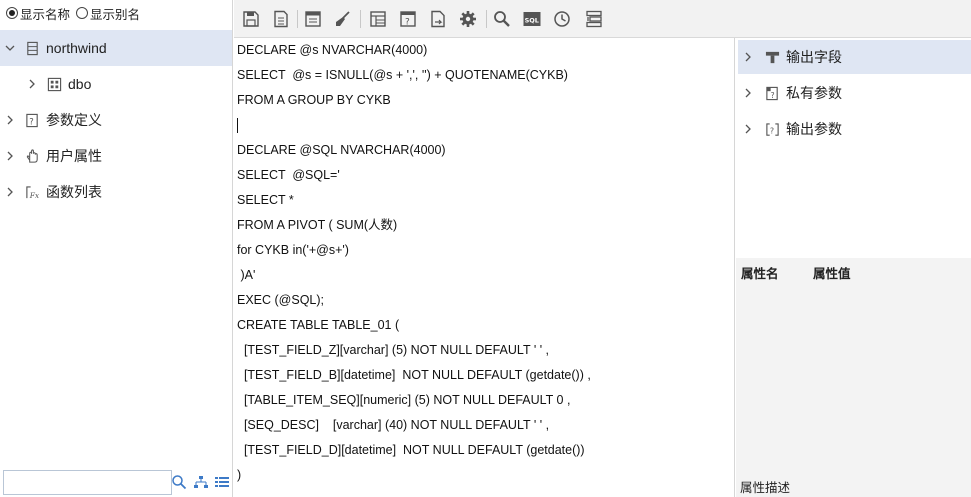  Describe the element at coordinates (116, 120) in the screenshot. I see `tree-item-params-def: ? 参数定义` at that location.